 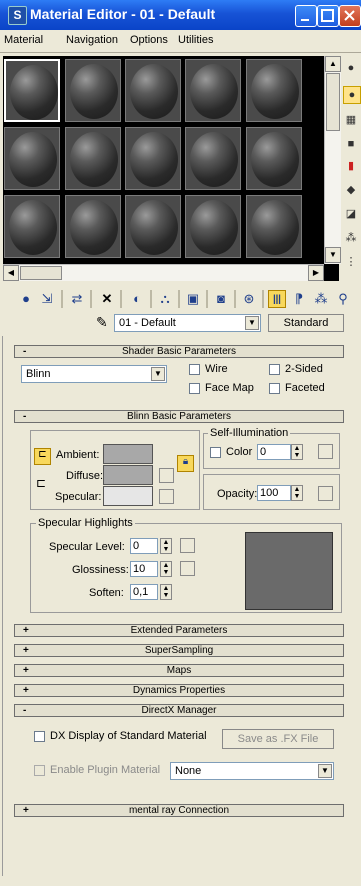 I want to click on go-forward-sibling-icon: ⁋, so click(x=299, y=299).